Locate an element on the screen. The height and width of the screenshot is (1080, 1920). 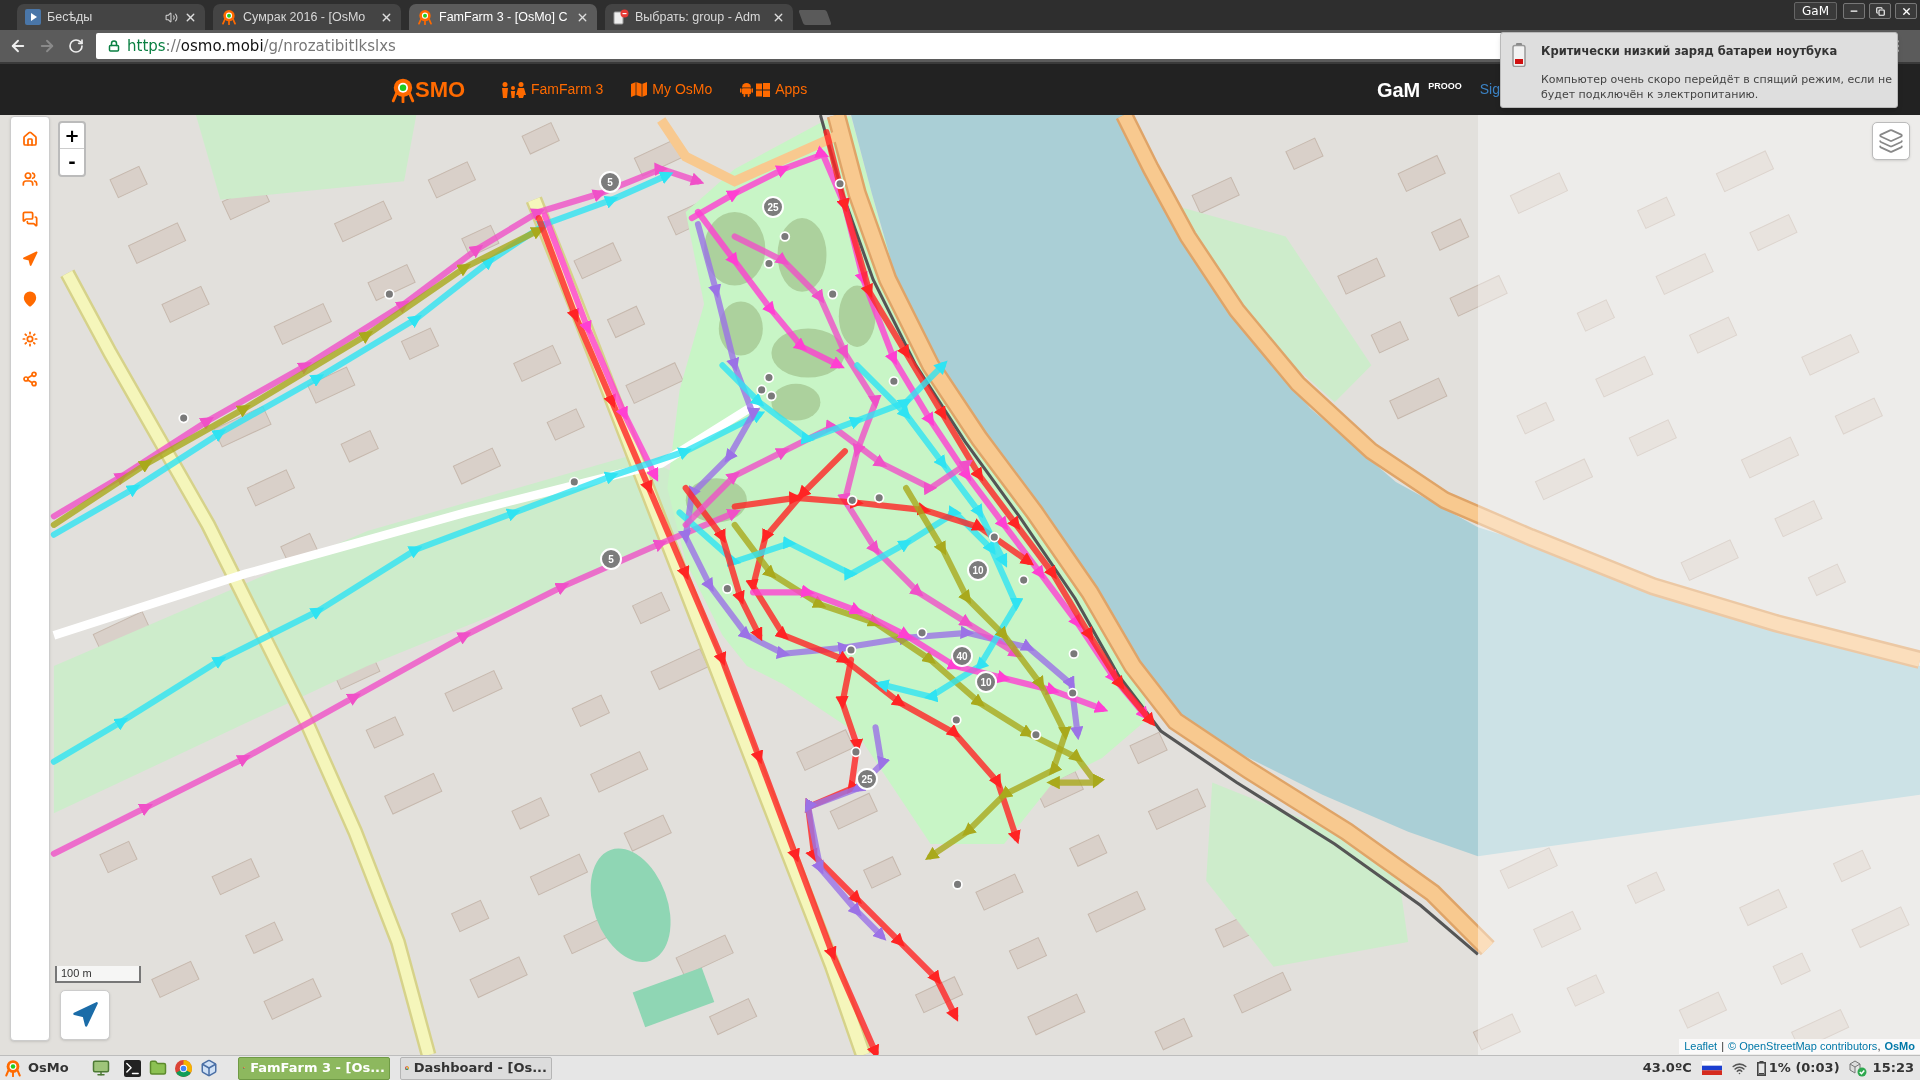
folder-icon is located at coordinates (158, 1068).